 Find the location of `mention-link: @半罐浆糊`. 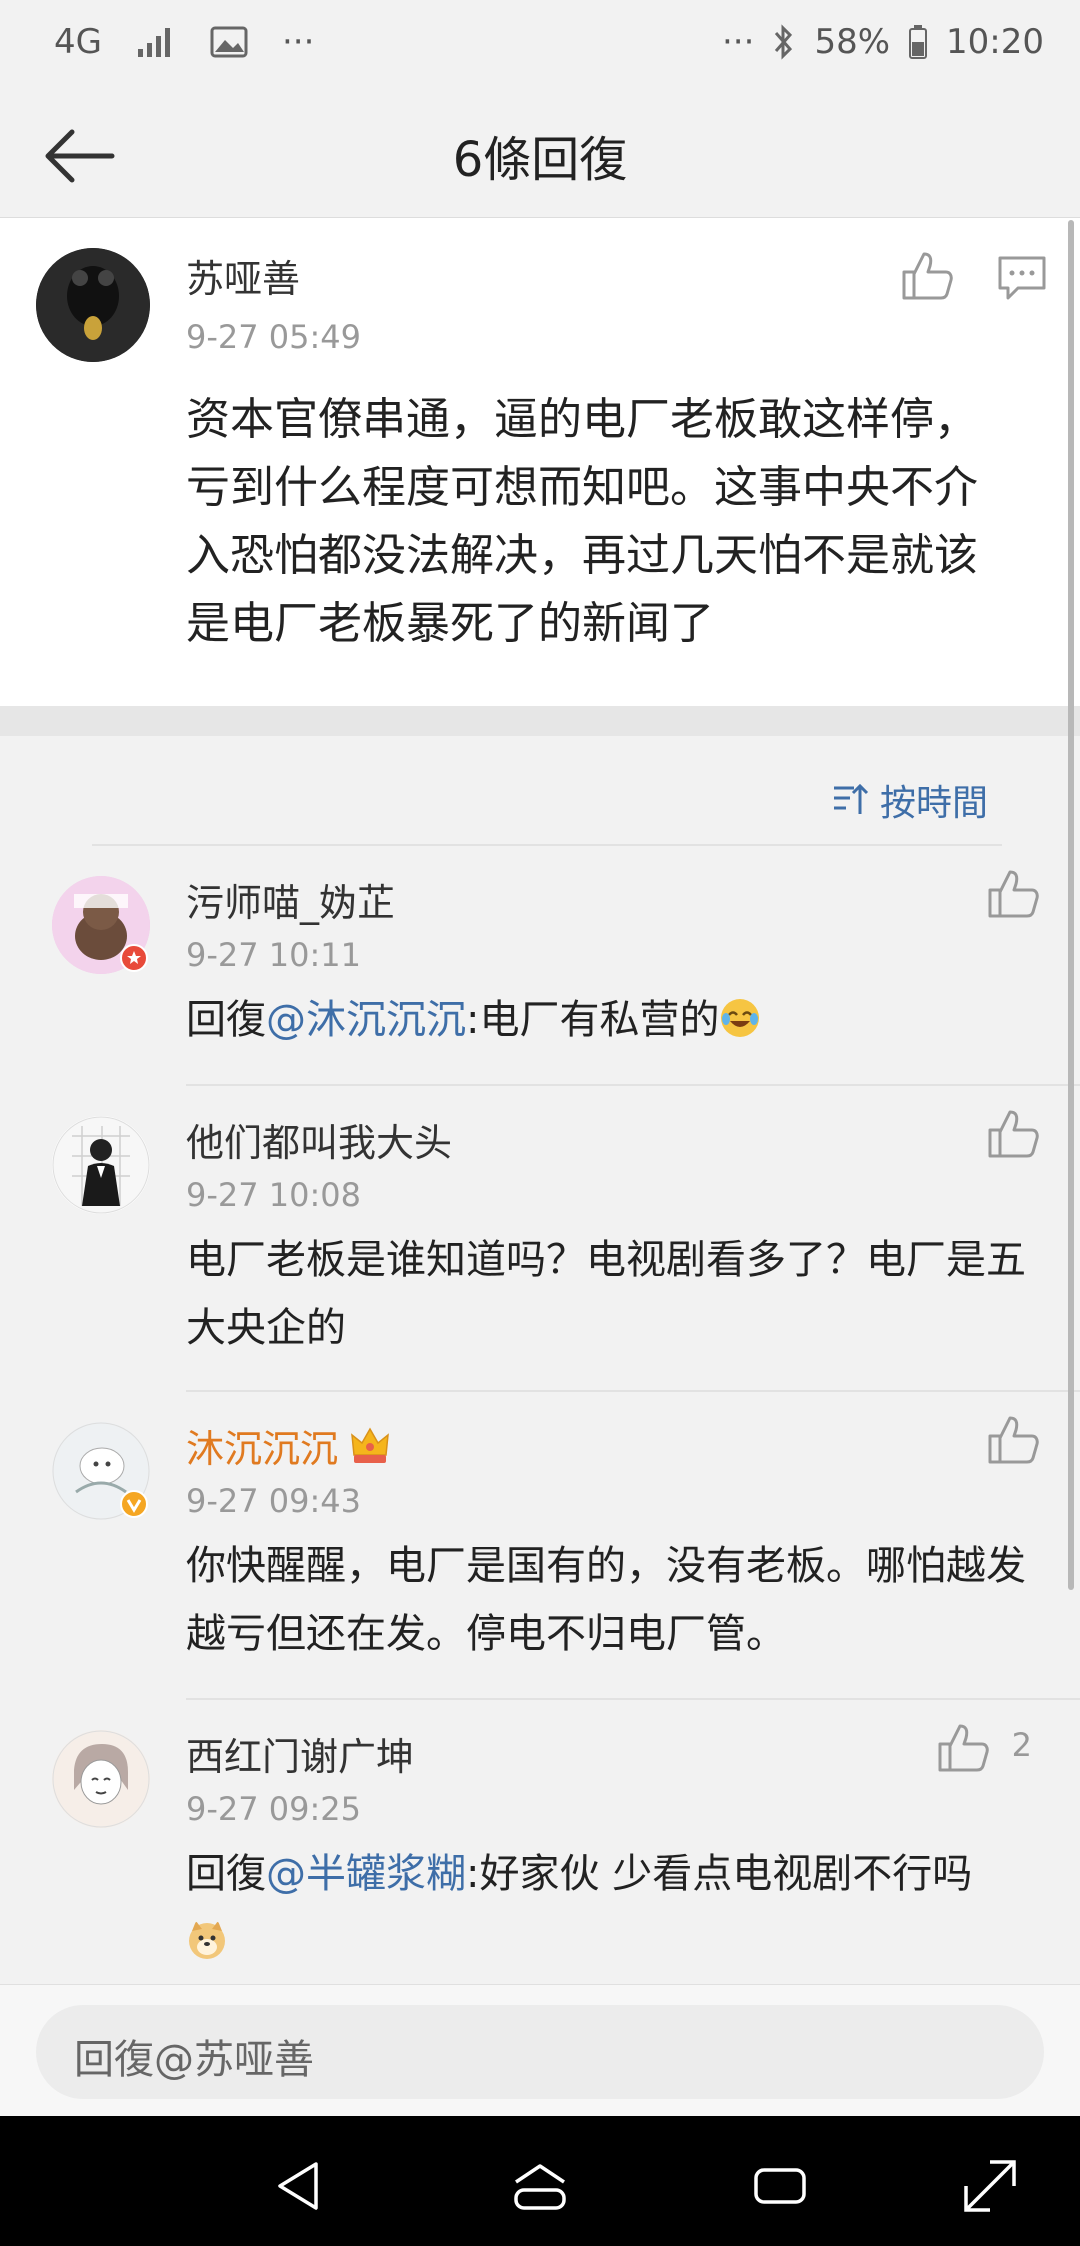

mention-link: @半罐浆糊 is located at coordinates (366, 1874).